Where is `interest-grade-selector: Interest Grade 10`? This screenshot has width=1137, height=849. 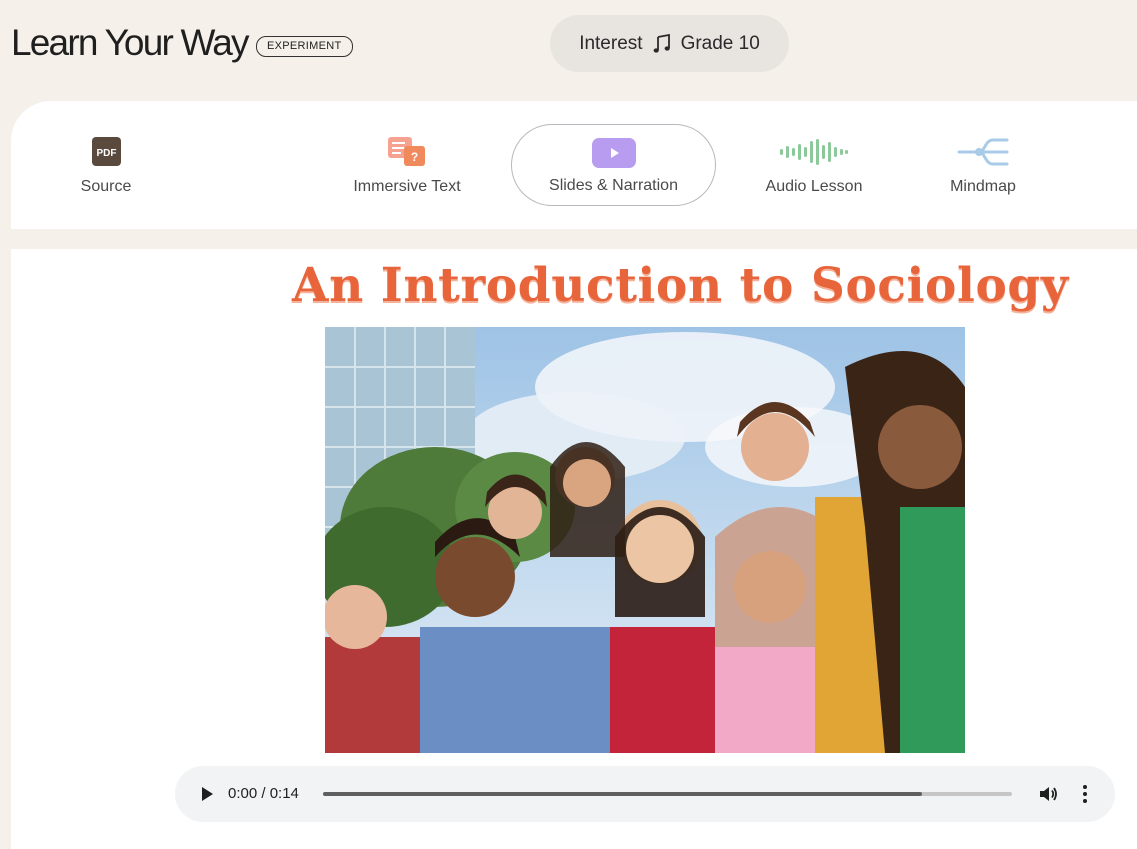 interest-grade-selector: Interest Grade 10 is located at coordinates (669, 43).